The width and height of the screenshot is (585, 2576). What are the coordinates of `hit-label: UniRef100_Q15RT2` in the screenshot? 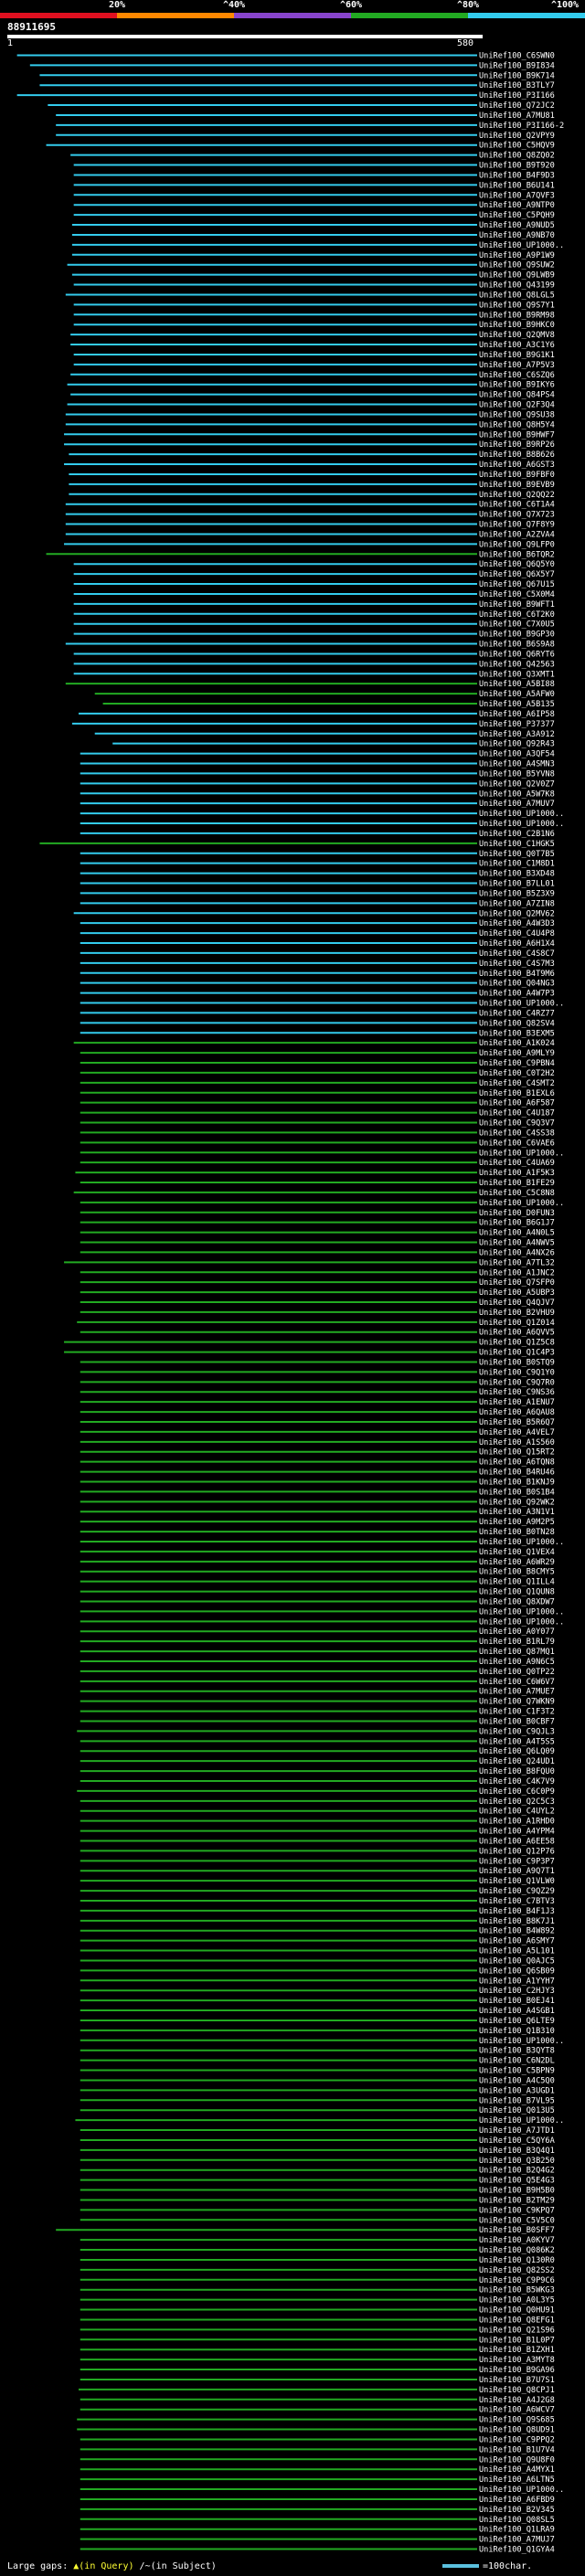 It's located at (517, 1453).